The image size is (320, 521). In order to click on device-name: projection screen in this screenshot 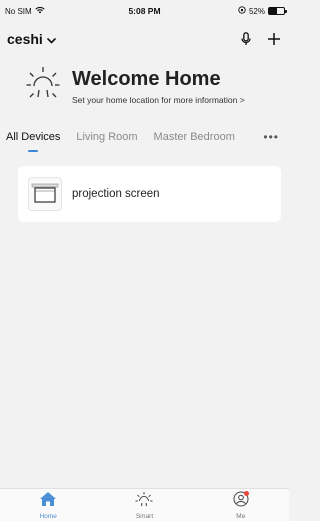, I will do `click(116, 194)`.